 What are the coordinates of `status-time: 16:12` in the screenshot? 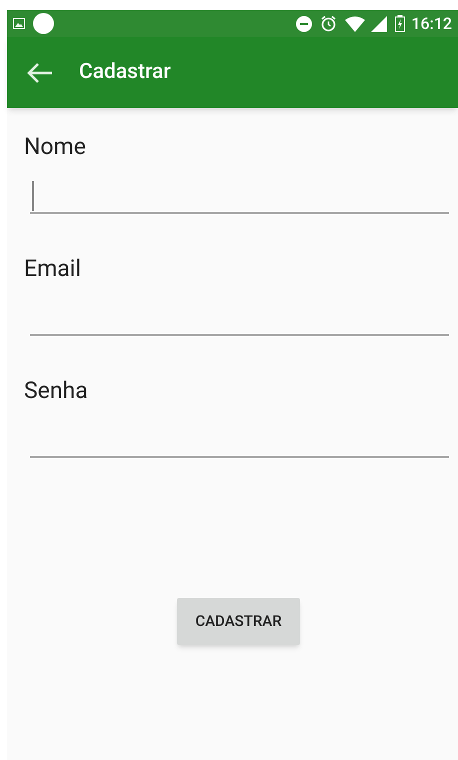 It's located at (431, 23).